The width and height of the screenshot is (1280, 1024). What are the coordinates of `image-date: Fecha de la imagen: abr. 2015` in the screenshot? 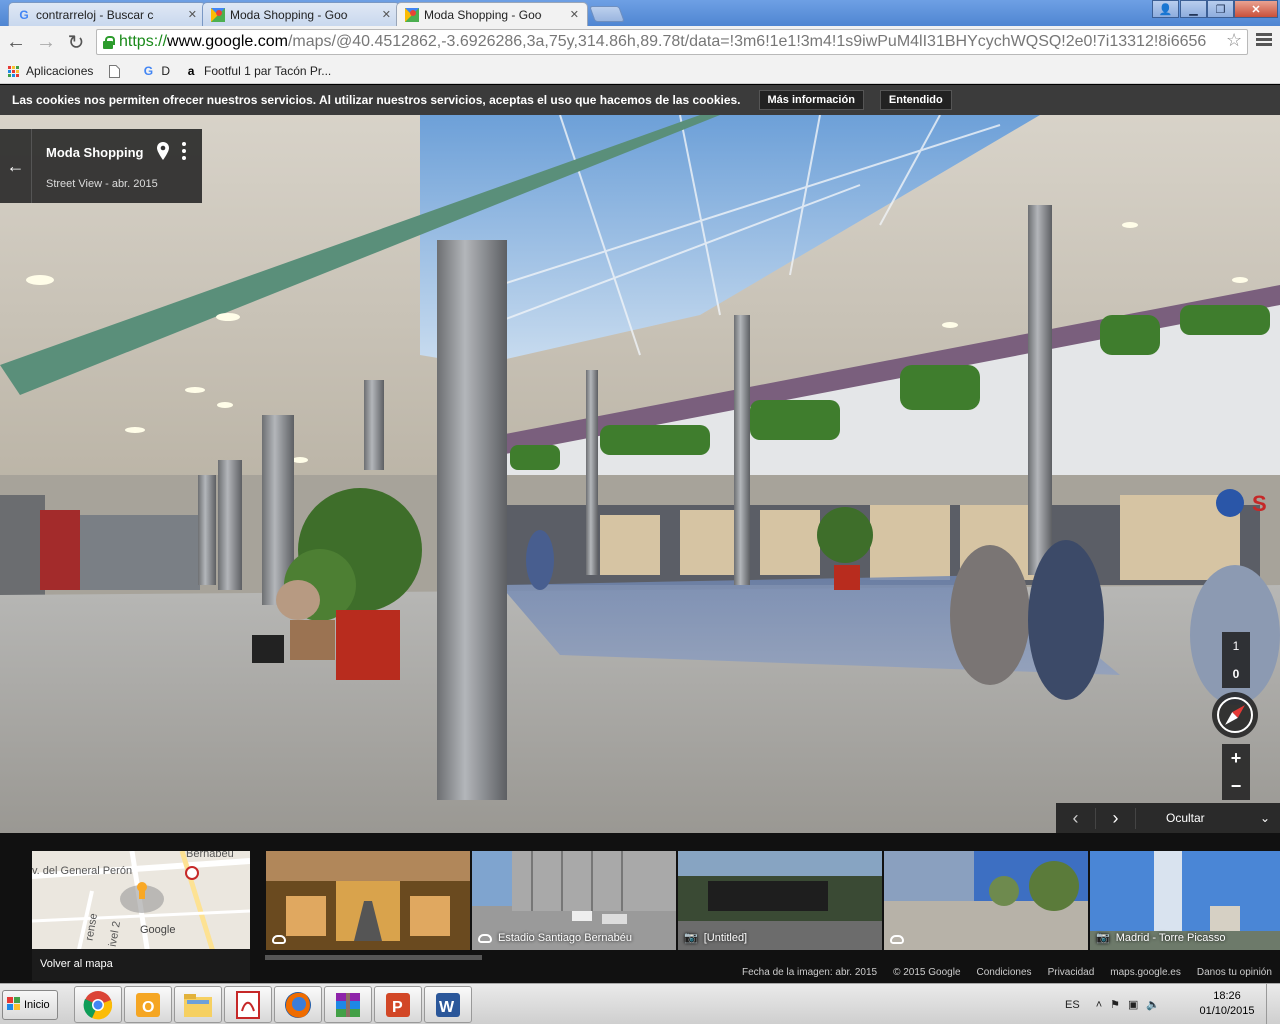 It's located at (810, 972).